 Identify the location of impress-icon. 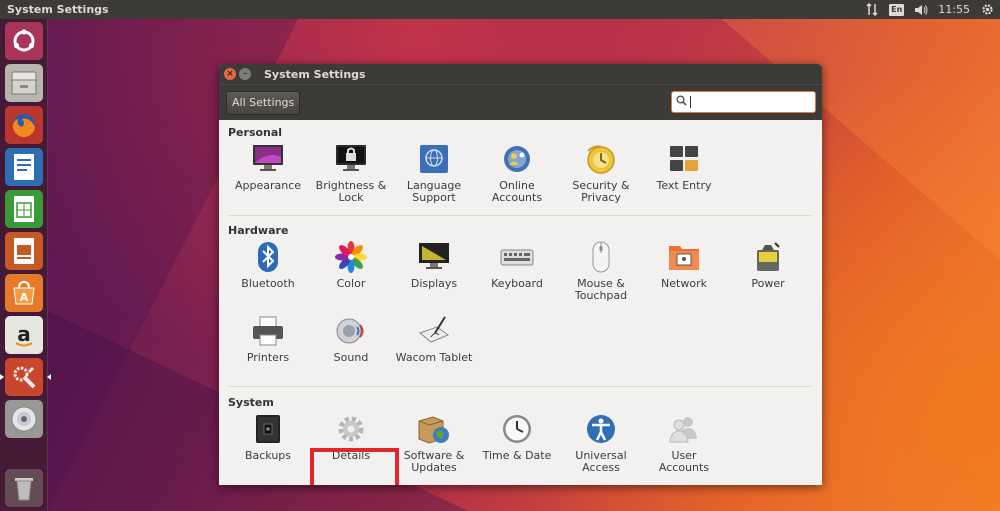
(24, 251).